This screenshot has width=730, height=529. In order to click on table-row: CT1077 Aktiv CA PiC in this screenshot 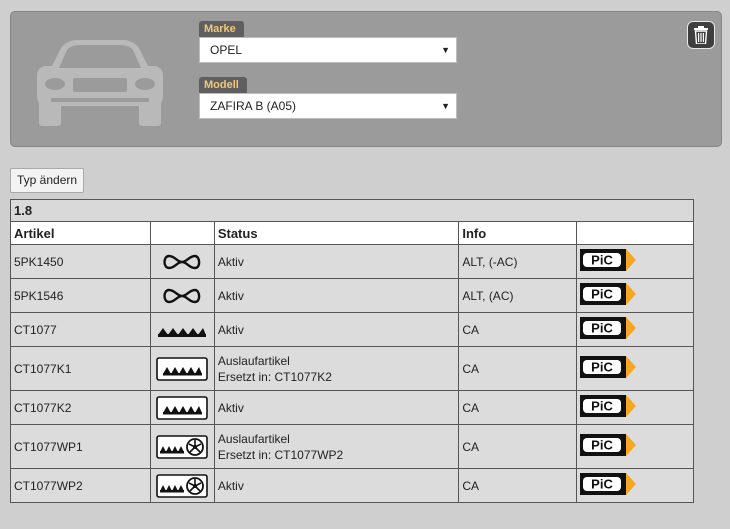, I will do `click(352, 329)`.